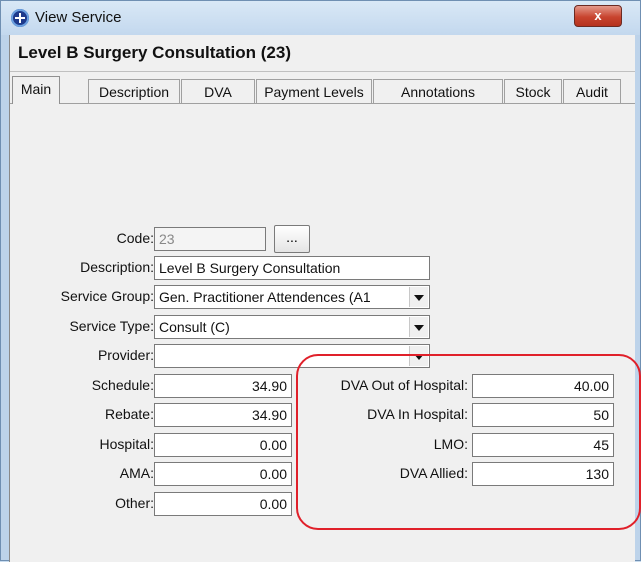 The image size is (641, 562). I want to click on window-title: View Service, so click(78, 17).